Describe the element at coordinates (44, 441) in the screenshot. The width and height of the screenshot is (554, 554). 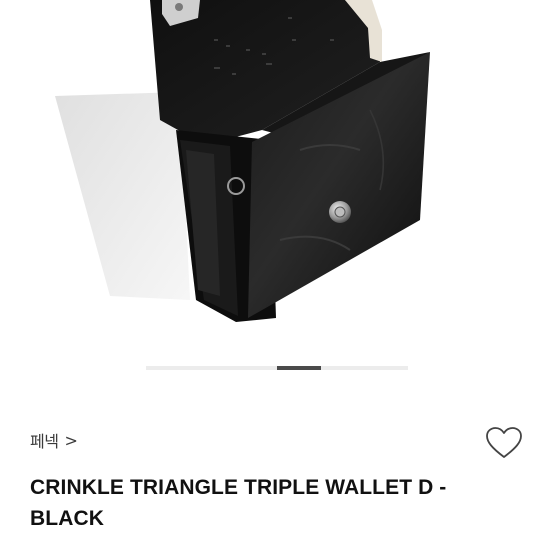
I see `brand-name: 페넥` at that location.